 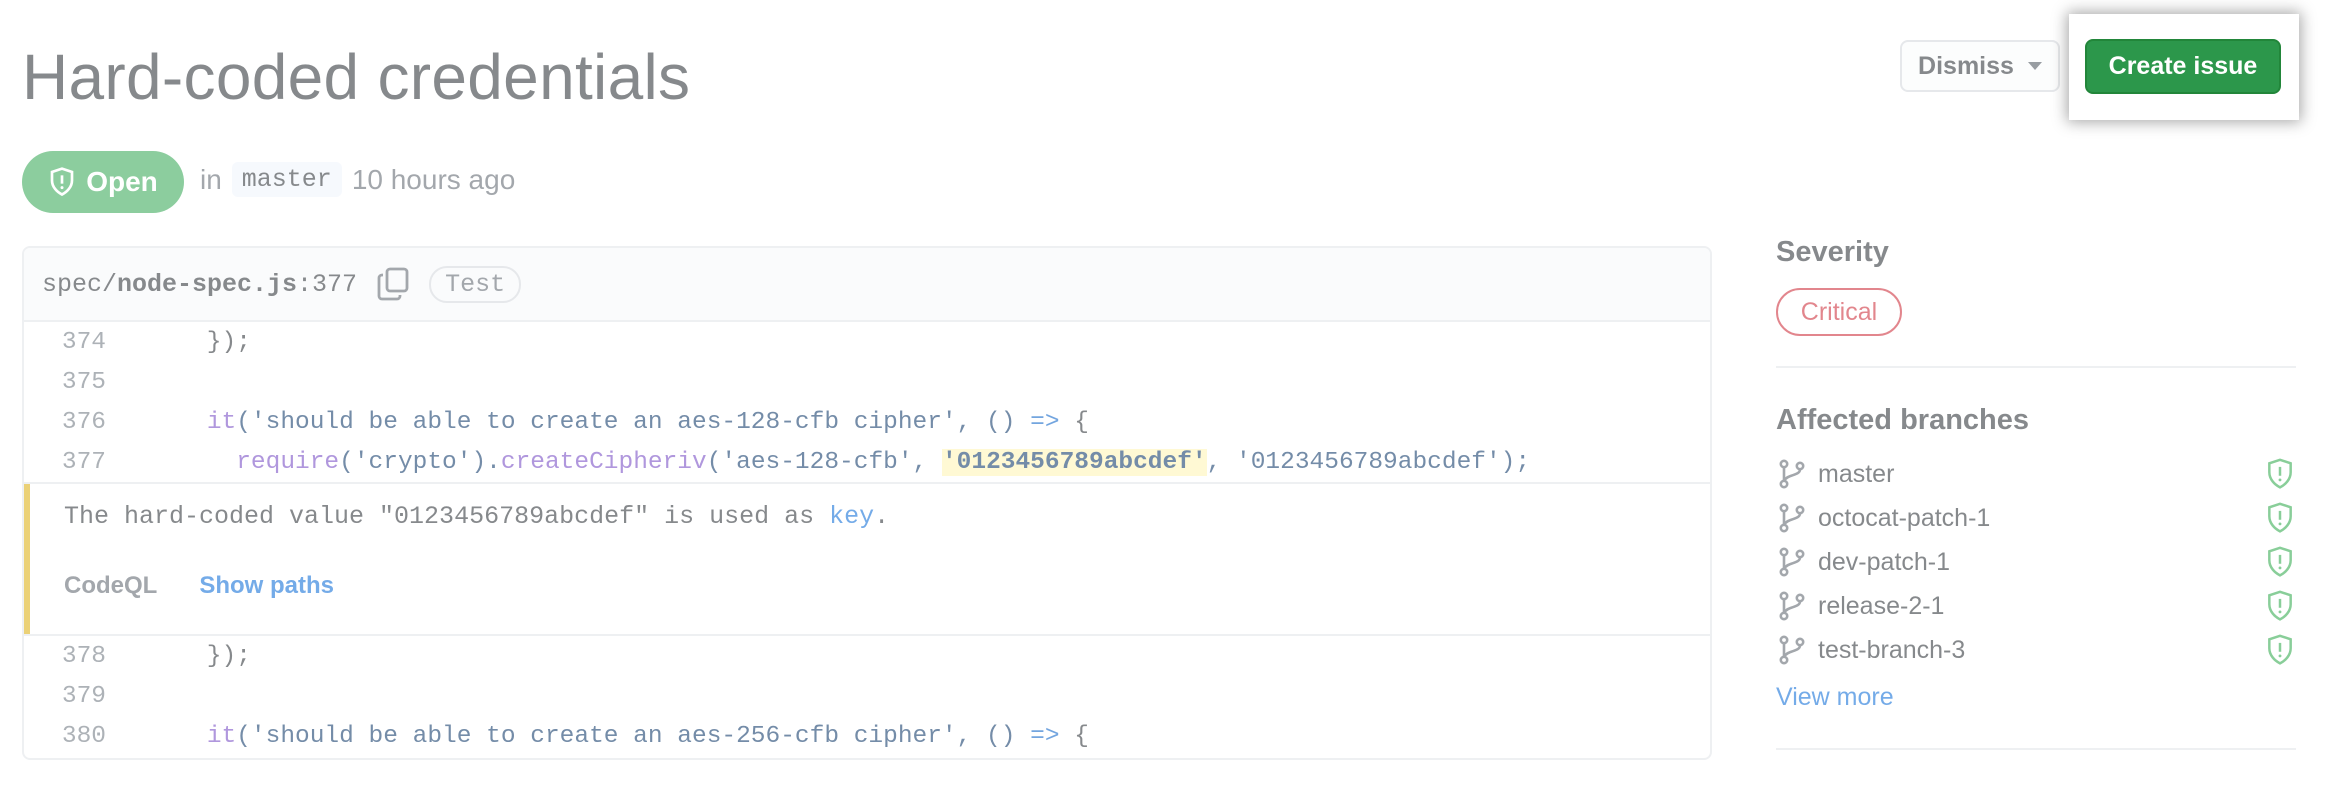 What do you see at coordinates (199, 284) in the screenshot?
I see `file-path: spec/node-spec.js:377` at bounding box center [199, 284].